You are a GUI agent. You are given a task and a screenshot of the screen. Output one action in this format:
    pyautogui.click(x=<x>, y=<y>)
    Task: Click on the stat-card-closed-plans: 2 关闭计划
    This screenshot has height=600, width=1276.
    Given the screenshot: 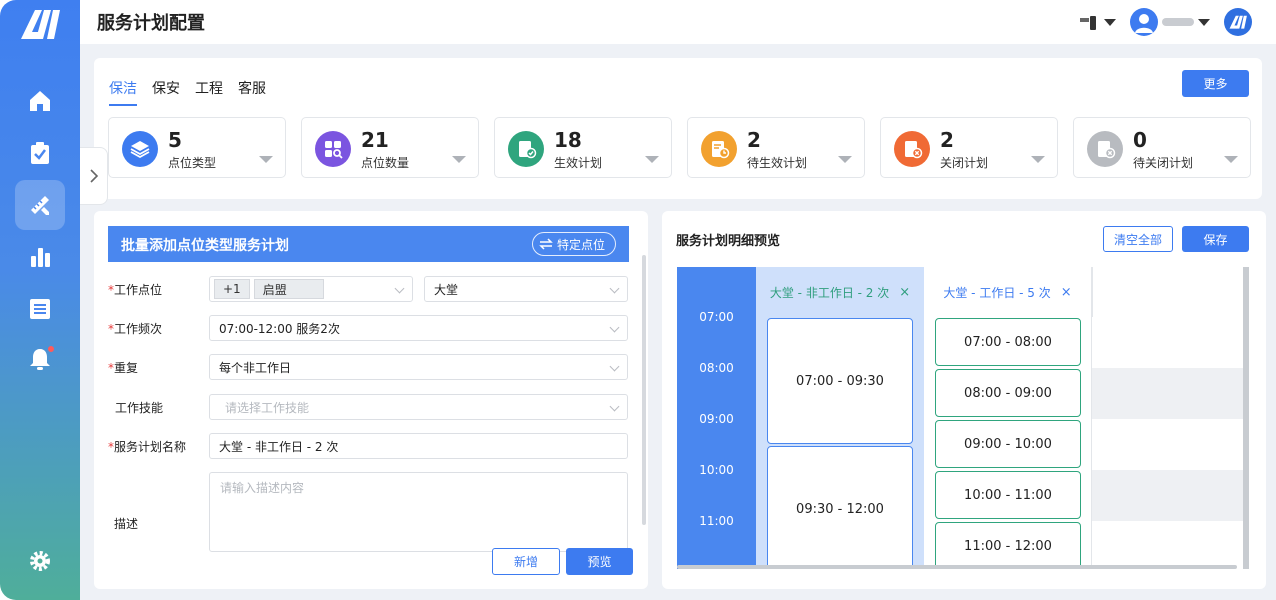 What is the action you would take?
    pyautogui.click(x=969, y=147)
    